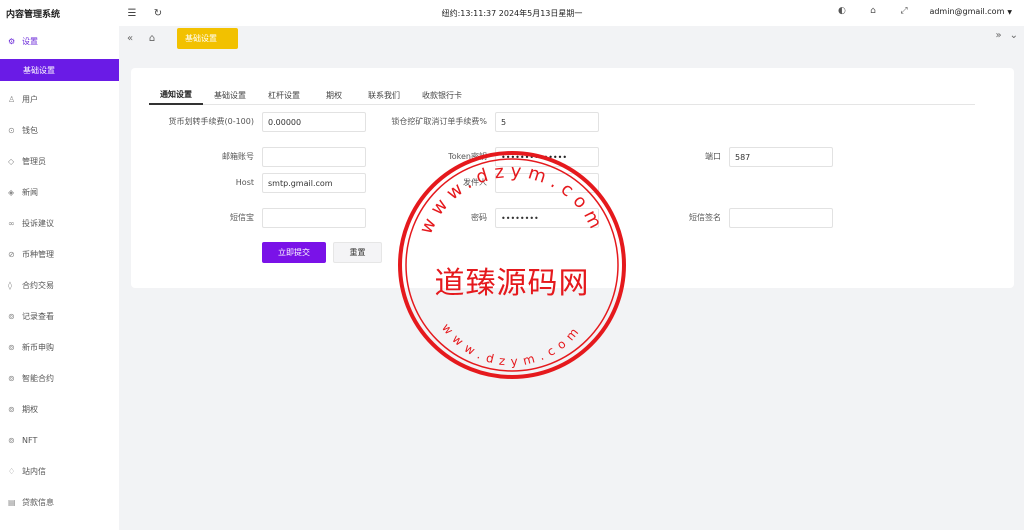 This screenshot has width=1024, height=530. Describe the element at coordinates (59, 316) in the screenshot. I see `sidebar-item-records: ⊚ 记录查看` at that location.